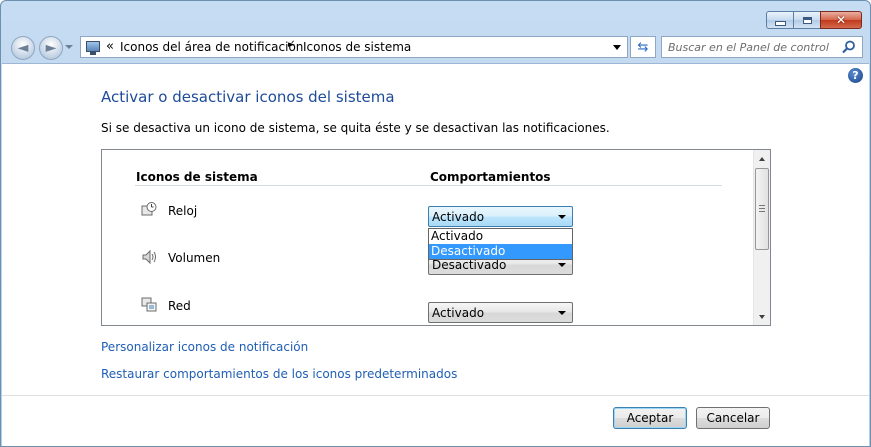 This screenshot has height=447, width=871. Describe the element at coordinates (617, 47) in the screenshot. I see `address-dropdown-icon` at that location.